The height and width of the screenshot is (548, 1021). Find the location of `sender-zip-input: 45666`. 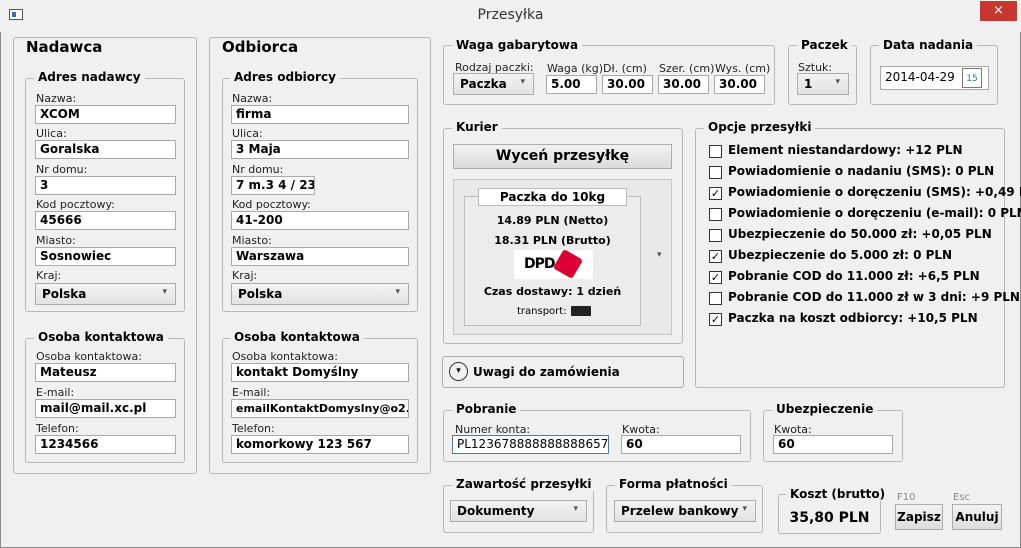

sender-zip-input: 45666 is located at coordinates (105, 220).